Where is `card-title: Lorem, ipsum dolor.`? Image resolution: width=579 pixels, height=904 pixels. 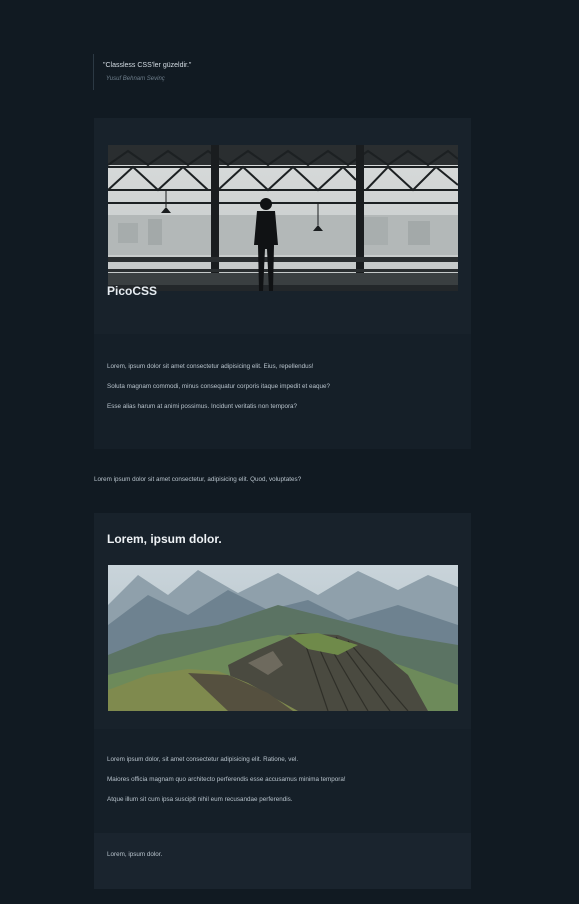 card-title: Lorem, ipsum dolor. is located at coordinates (164, 539).